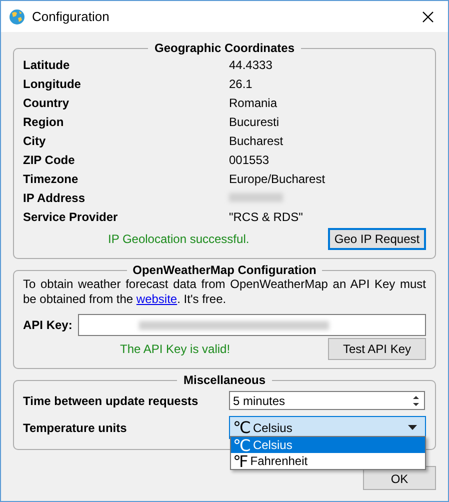  What do you see at coordinates (224, 380) in the screenshot?
I see `group-title: Miscellaneous` at bounding box center [224, 380].